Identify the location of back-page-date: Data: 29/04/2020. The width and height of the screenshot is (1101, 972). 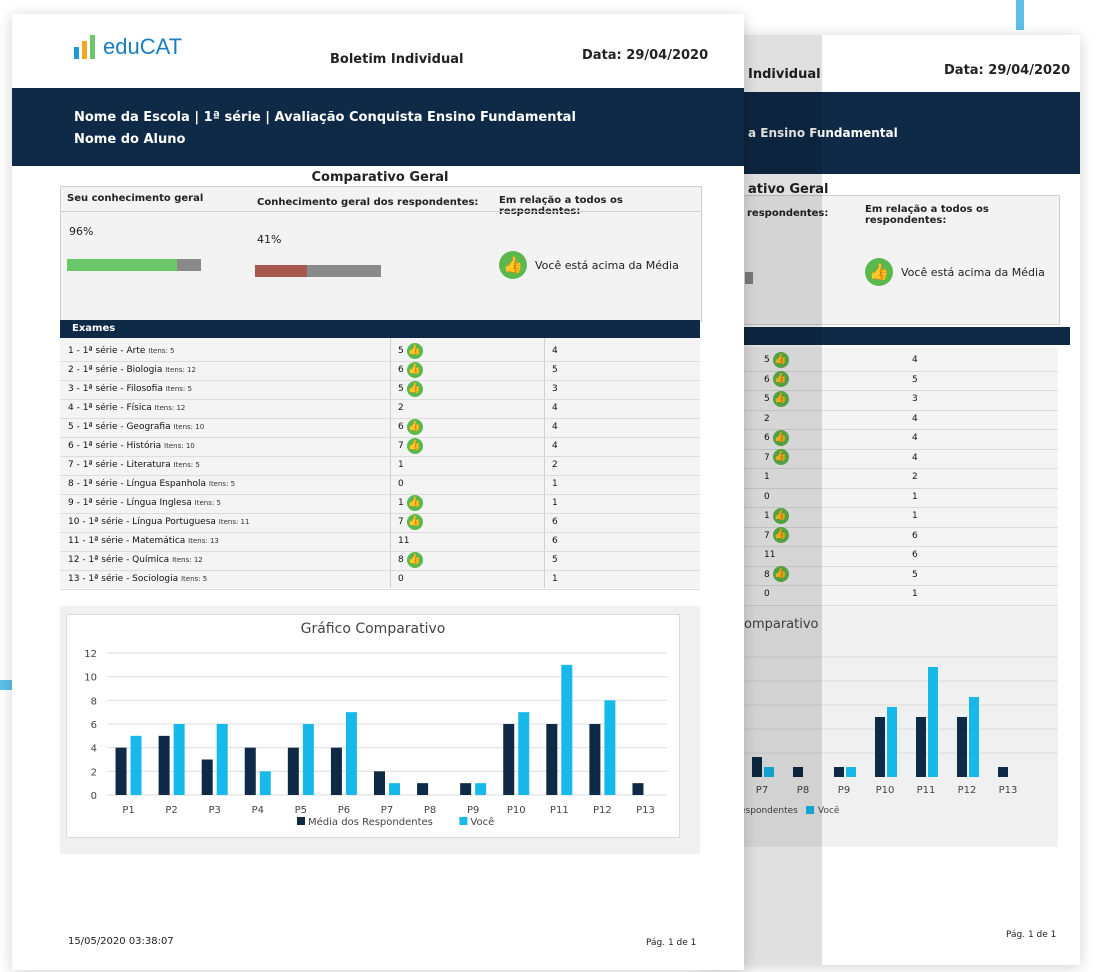
(1007, 70).